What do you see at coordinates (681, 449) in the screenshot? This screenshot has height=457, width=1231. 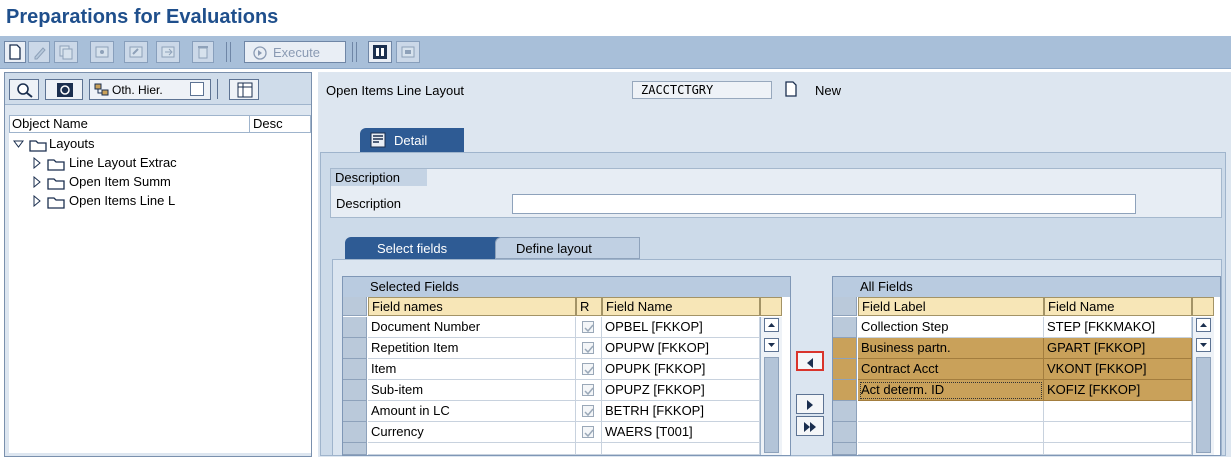 I see `cell-technical-name` at bounding box center [681, 449].